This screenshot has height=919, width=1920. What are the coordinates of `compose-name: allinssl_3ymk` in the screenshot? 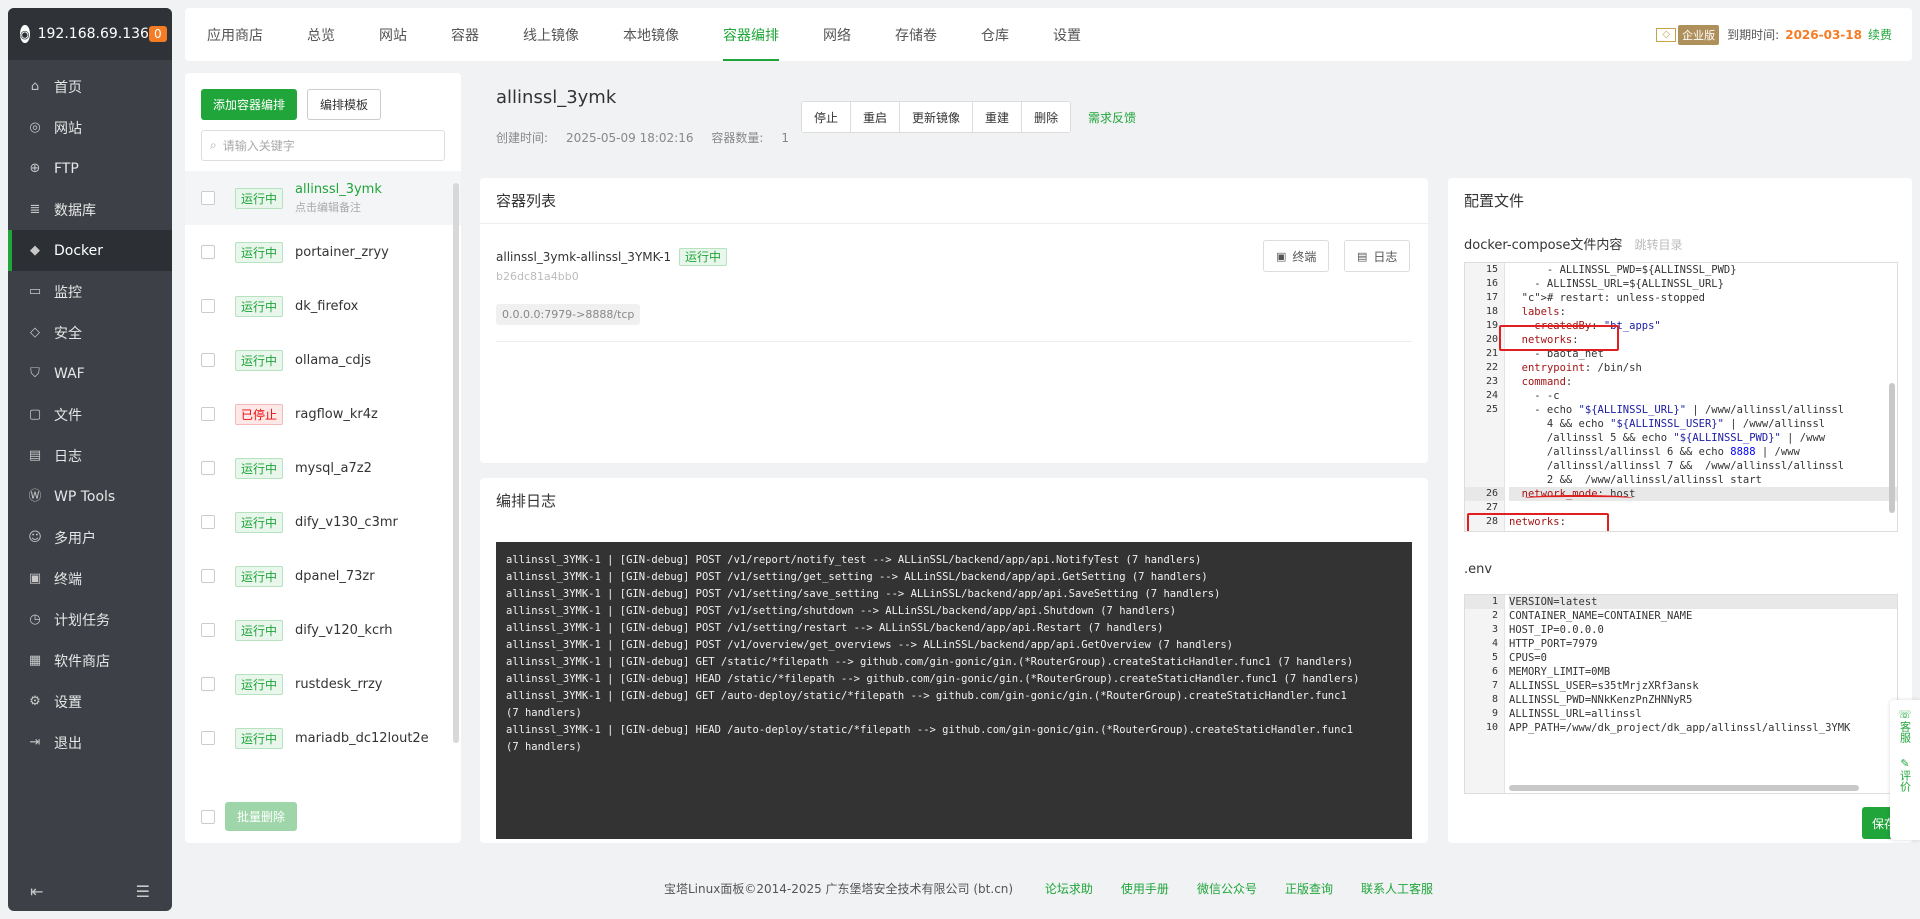 It's located at (338, 189).